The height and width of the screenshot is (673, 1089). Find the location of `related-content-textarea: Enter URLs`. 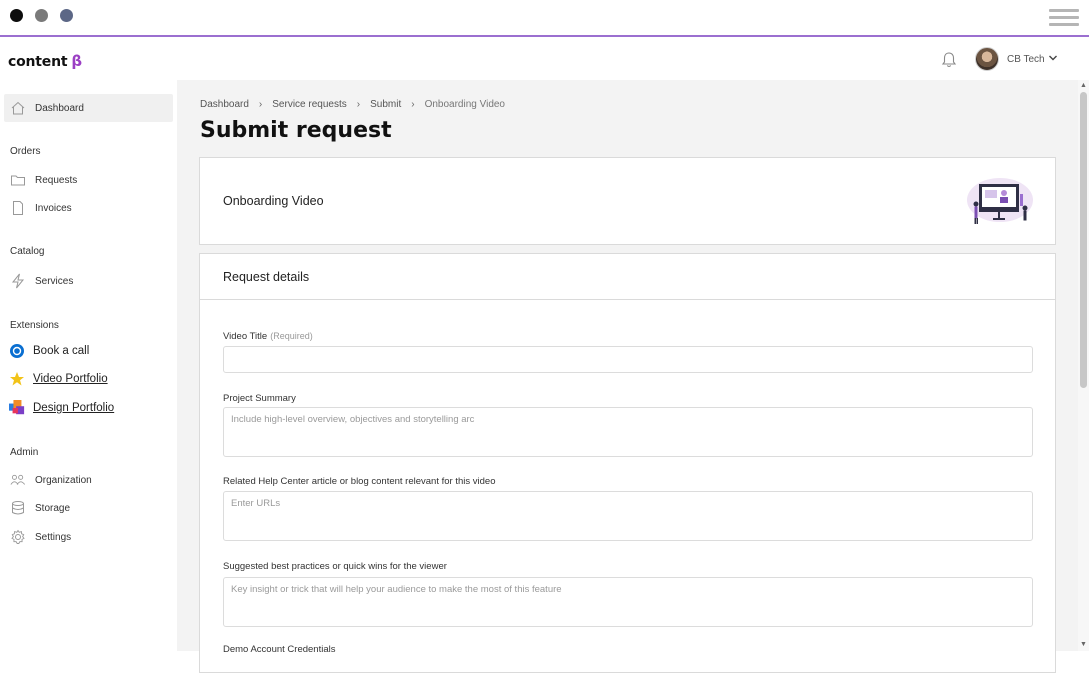

related-content-textarea: Enter URLs is located at coordinates (628, 516).